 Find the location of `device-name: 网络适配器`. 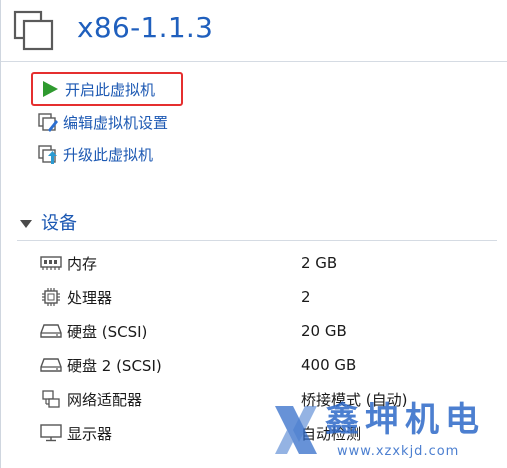

device-name: 网络适配器 is located at coordinates (105, 399).